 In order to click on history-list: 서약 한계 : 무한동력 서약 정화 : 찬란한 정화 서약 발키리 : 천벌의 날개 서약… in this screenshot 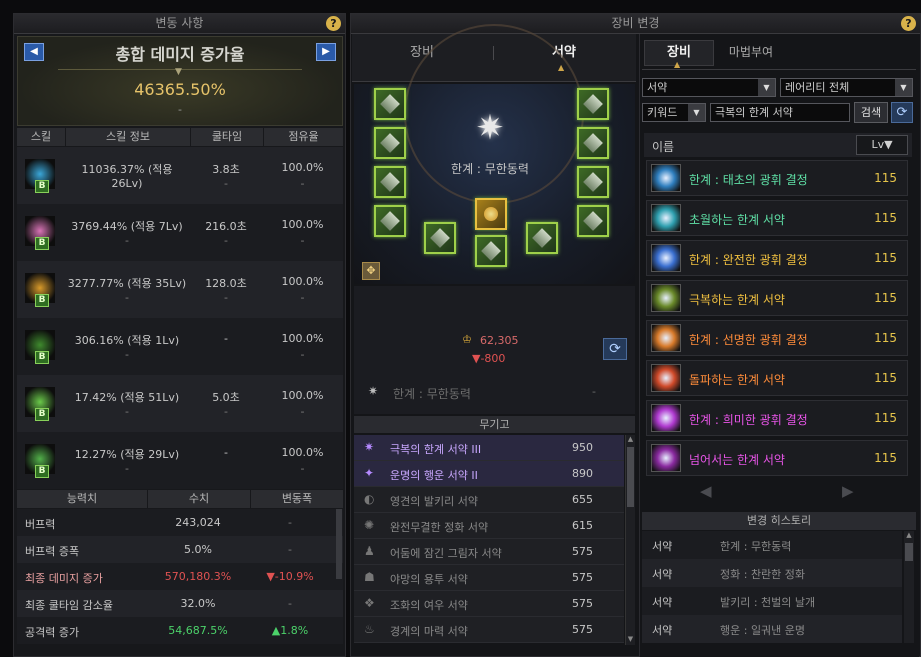, I will do `click(772, 587)`.